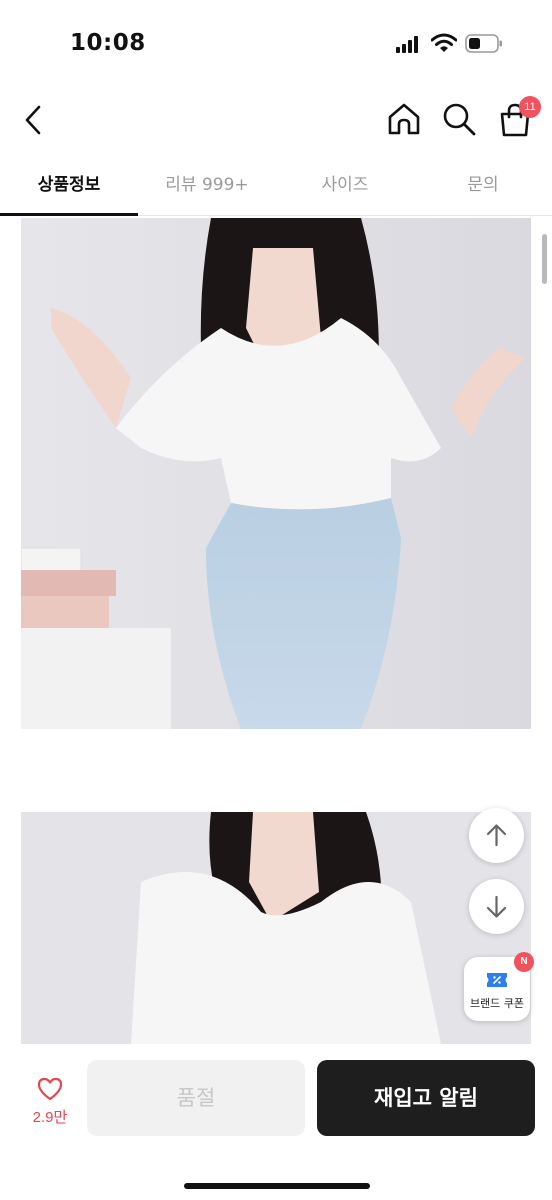 The width and height of the screenshot is (552, 1200). What do you see at coordinates (34, 120) in the screenshot?
I see `back-arrow-icon` at bounding box center [34, 120].